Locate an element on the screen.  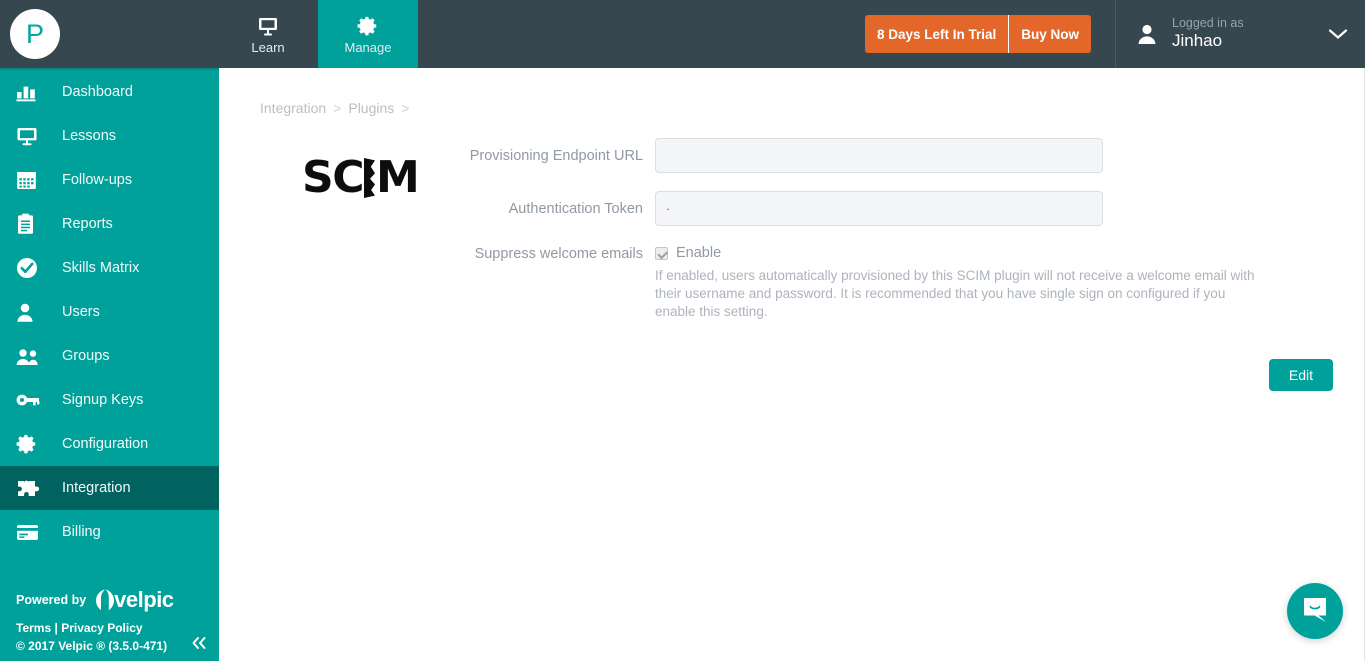
plugin-logo-column: SC M is located at coordinates (362, 227).